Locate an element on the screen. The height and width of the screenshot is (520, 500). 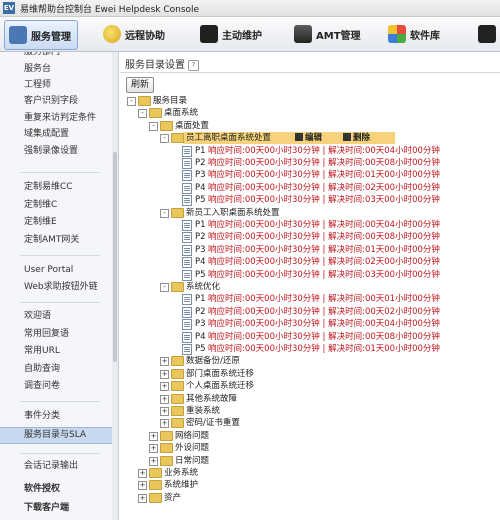
tree-node: + 日常问题 is located at coordinates (310, 461).